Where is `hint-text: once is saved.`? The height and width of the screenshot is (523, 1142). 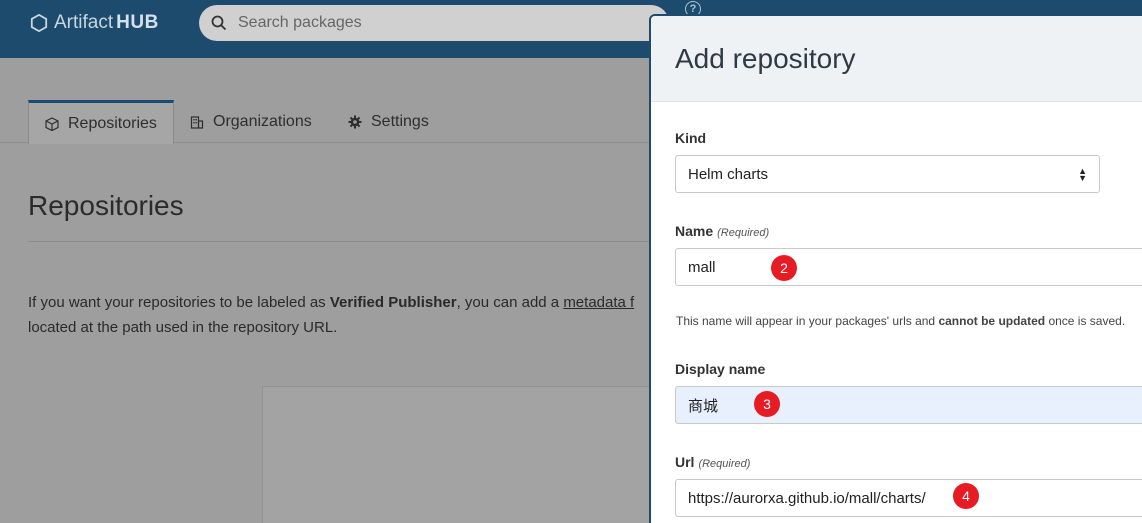
hint-text: once is saved. is located at coordinates (1085, 321).